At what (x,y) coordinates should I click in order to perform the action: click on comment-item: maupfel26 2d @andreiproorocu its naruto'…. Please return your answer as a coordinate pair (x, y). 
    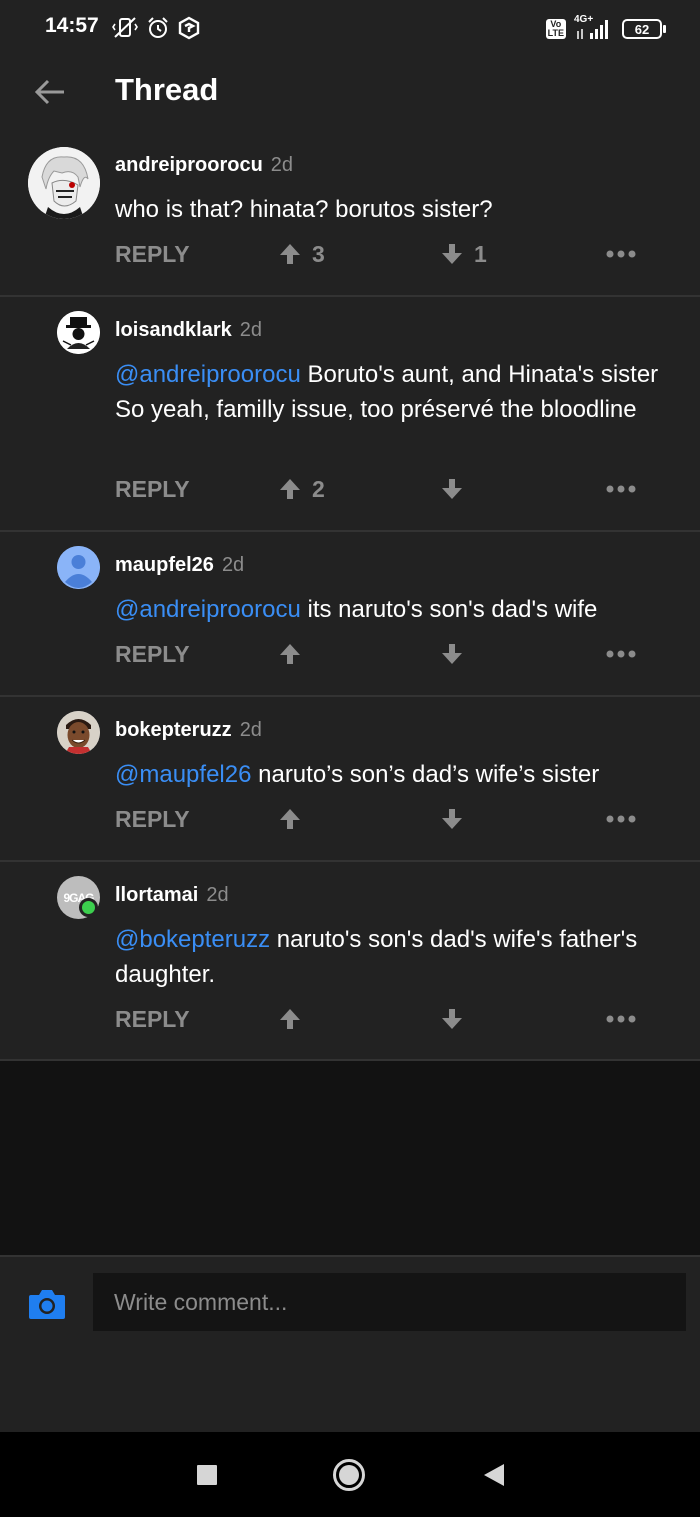
    Looking at the image, I should click on (350, 614).